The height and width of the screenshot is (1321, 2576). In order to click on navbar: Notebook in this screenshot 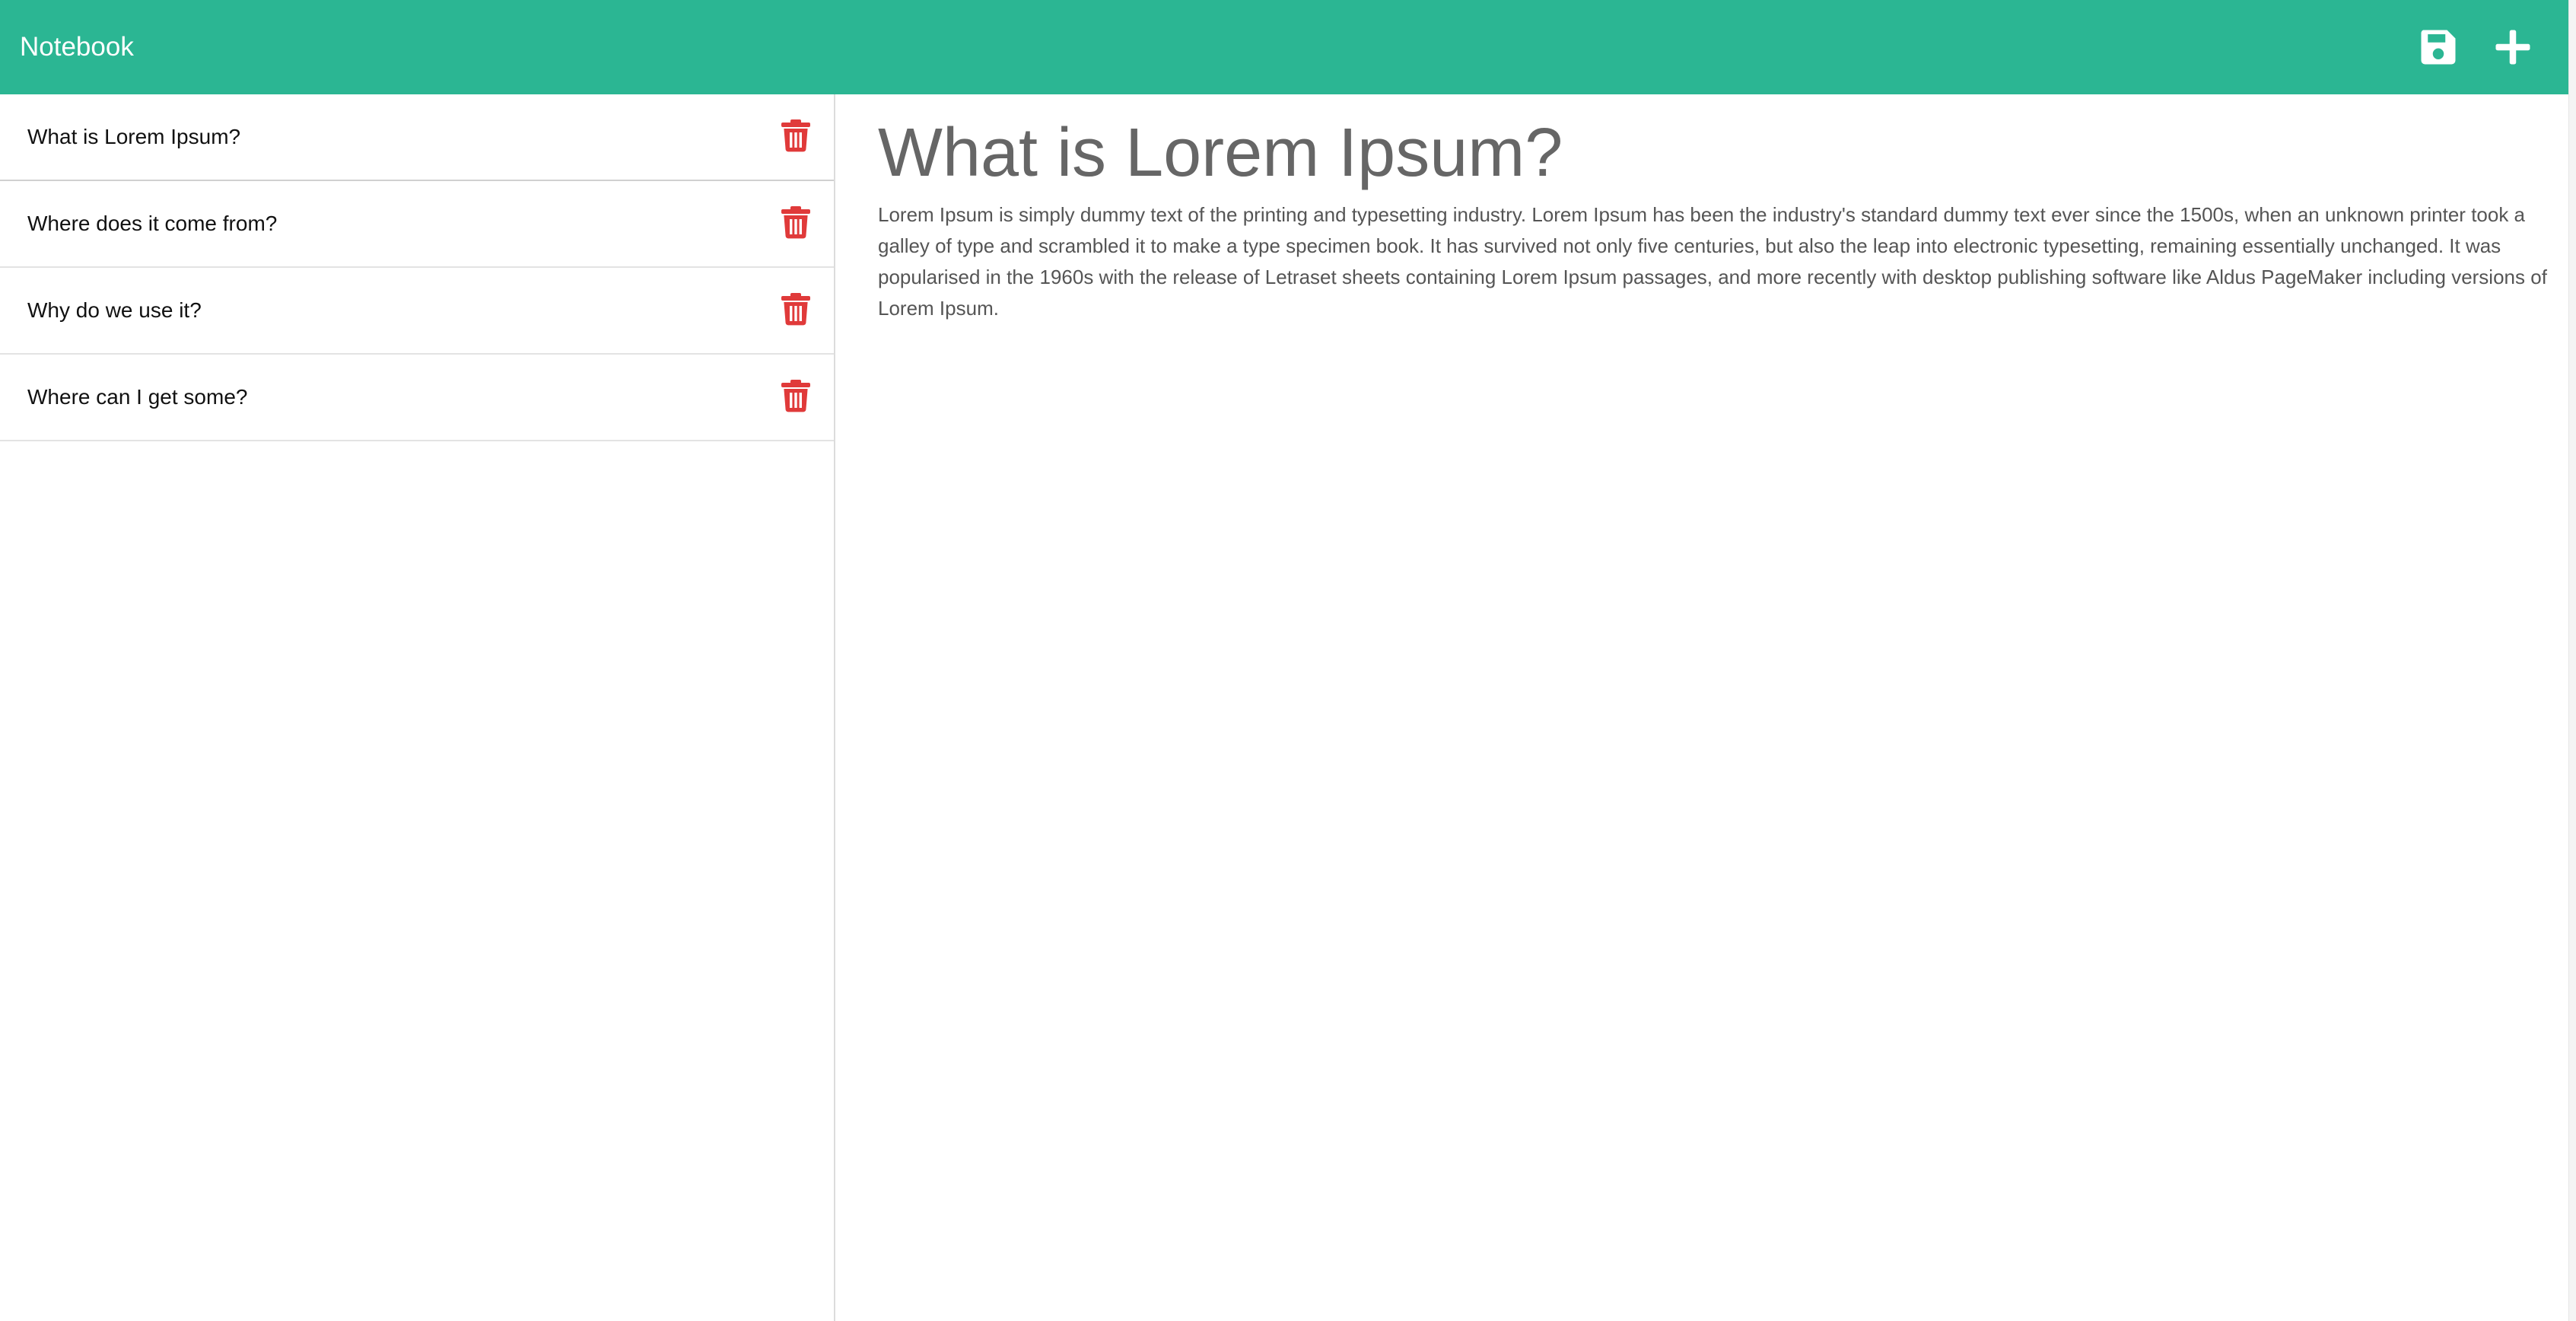, I will do `click(1284, 47)`.